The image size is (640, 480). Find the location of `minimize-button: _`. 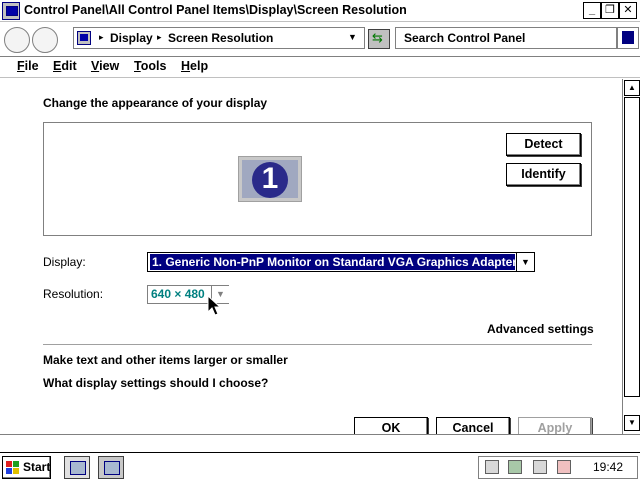

minimize-button: _ is located at coordinates (592, 10).